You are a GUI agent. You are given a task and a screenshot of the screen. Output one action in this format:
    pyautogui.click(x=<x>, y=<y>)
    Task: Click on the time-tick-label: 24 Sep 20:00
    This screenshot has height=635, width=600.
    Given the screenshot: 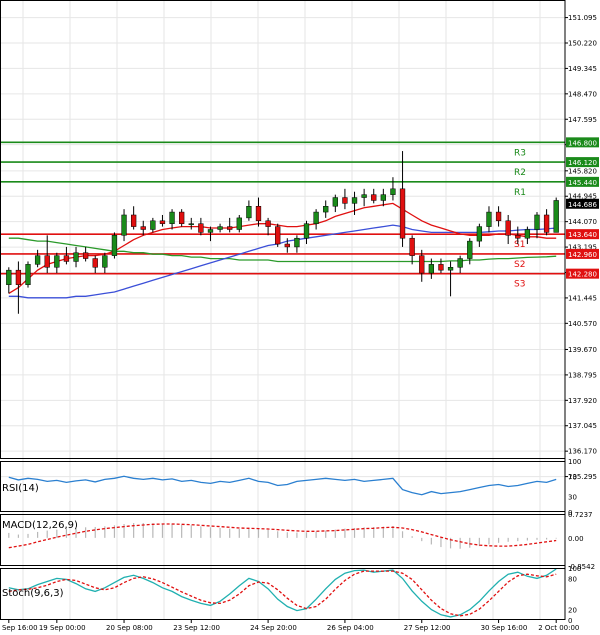 What is the action you would take?
    pyautogui.click(x=273, y=628)
    